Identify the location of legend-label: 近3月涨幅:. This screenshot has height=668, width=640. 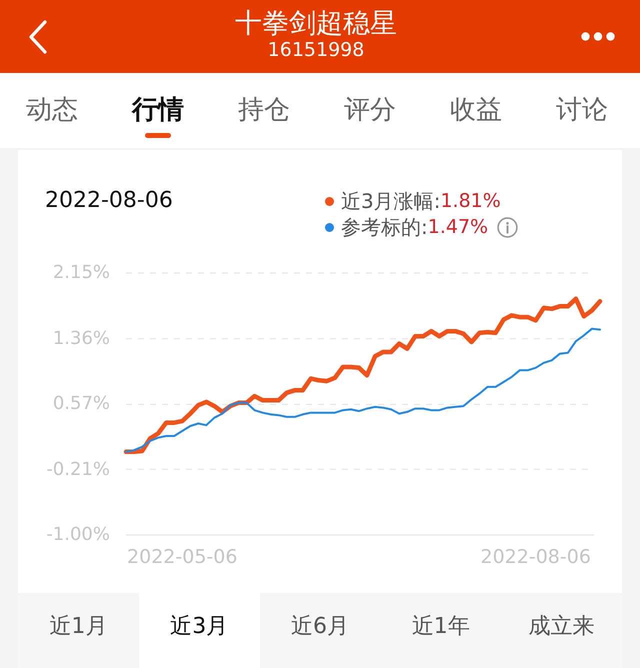
(390, 201).